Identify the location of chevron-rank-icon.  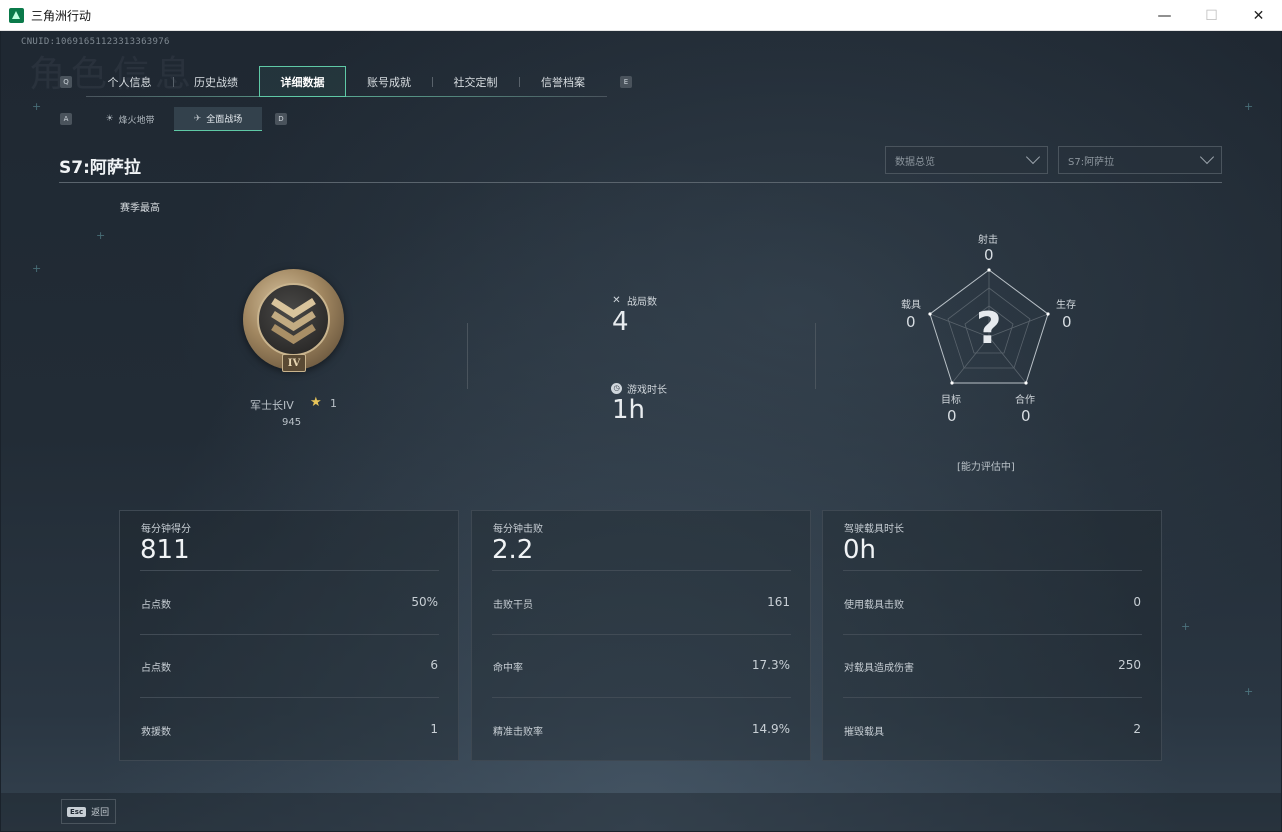
(293, 321).